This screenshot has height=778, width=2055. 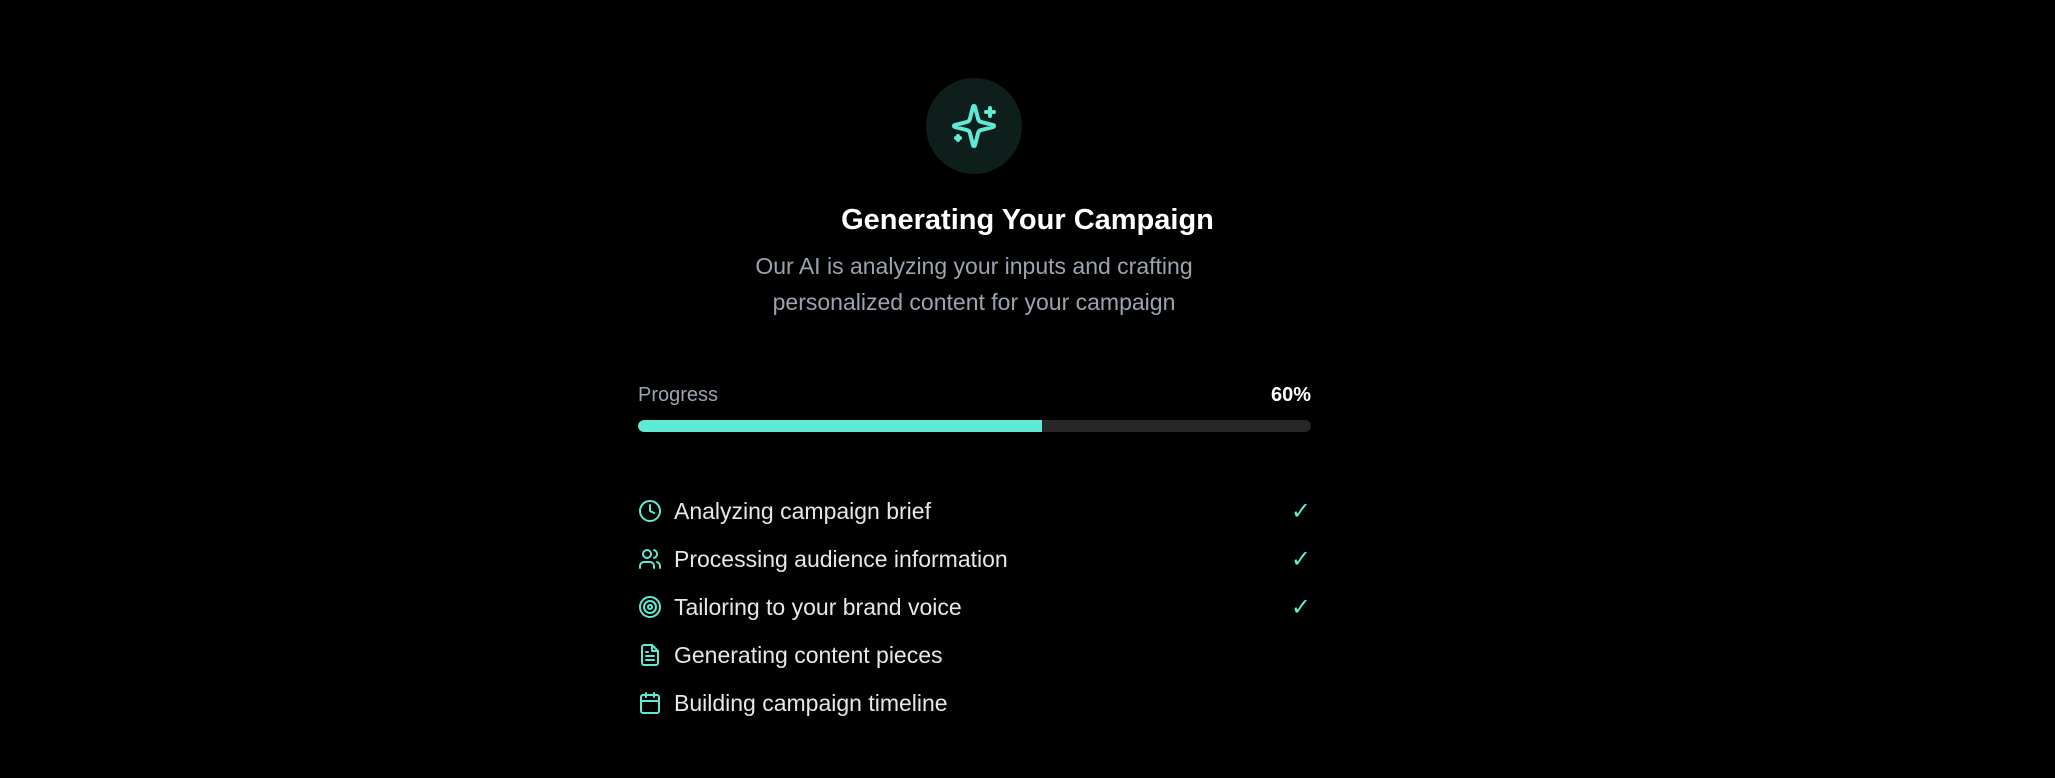 What do you see at coordinates (650, 511) in the screenshot?
I see `clock-icon` at bounding box center [650, 511].